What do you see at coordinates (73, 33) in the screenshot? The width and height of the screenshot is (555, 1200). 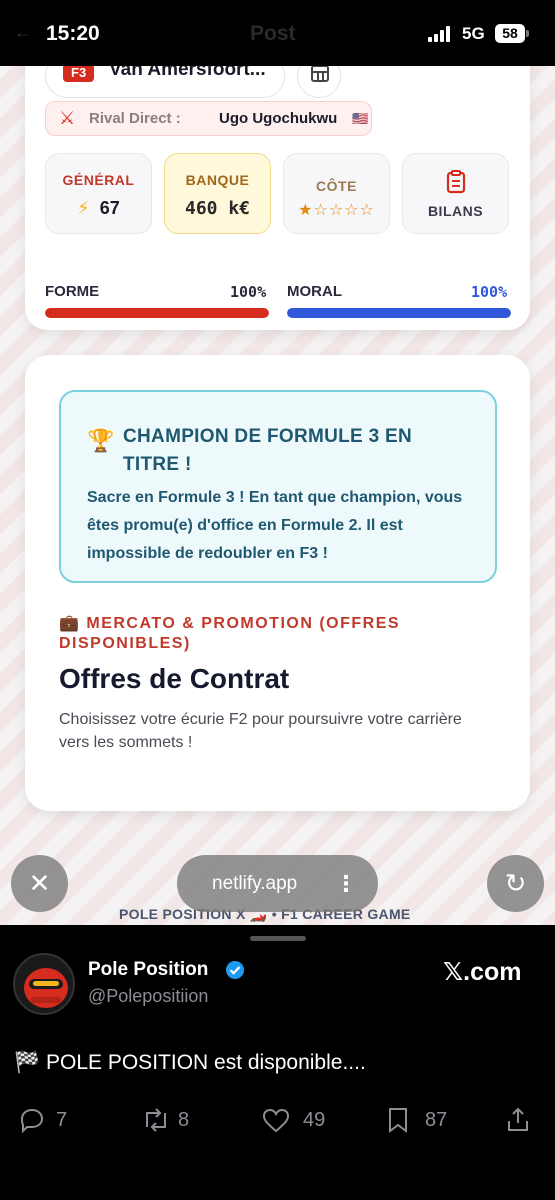 I see `clock: 15:20` at bounding box center [73, 33].